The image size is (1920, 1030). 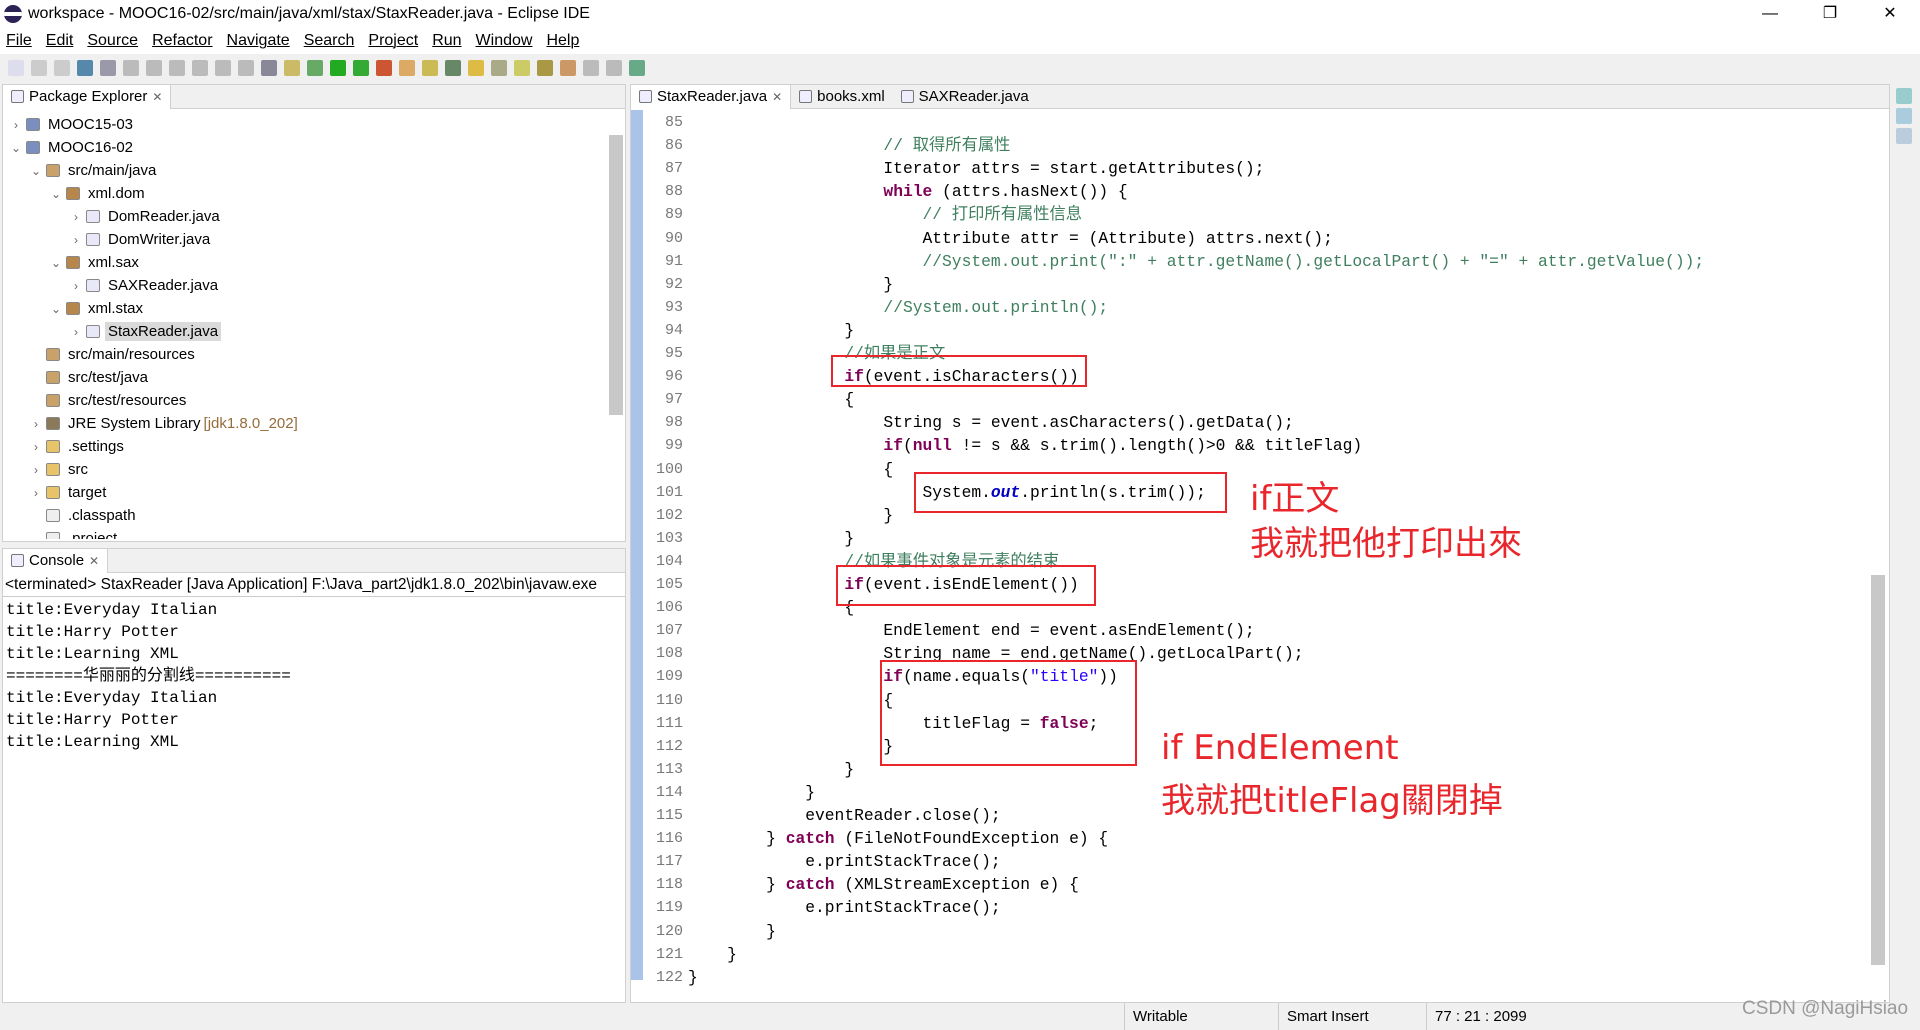 I want to click on tree-item: › .settings, so click(x=78, y=446).